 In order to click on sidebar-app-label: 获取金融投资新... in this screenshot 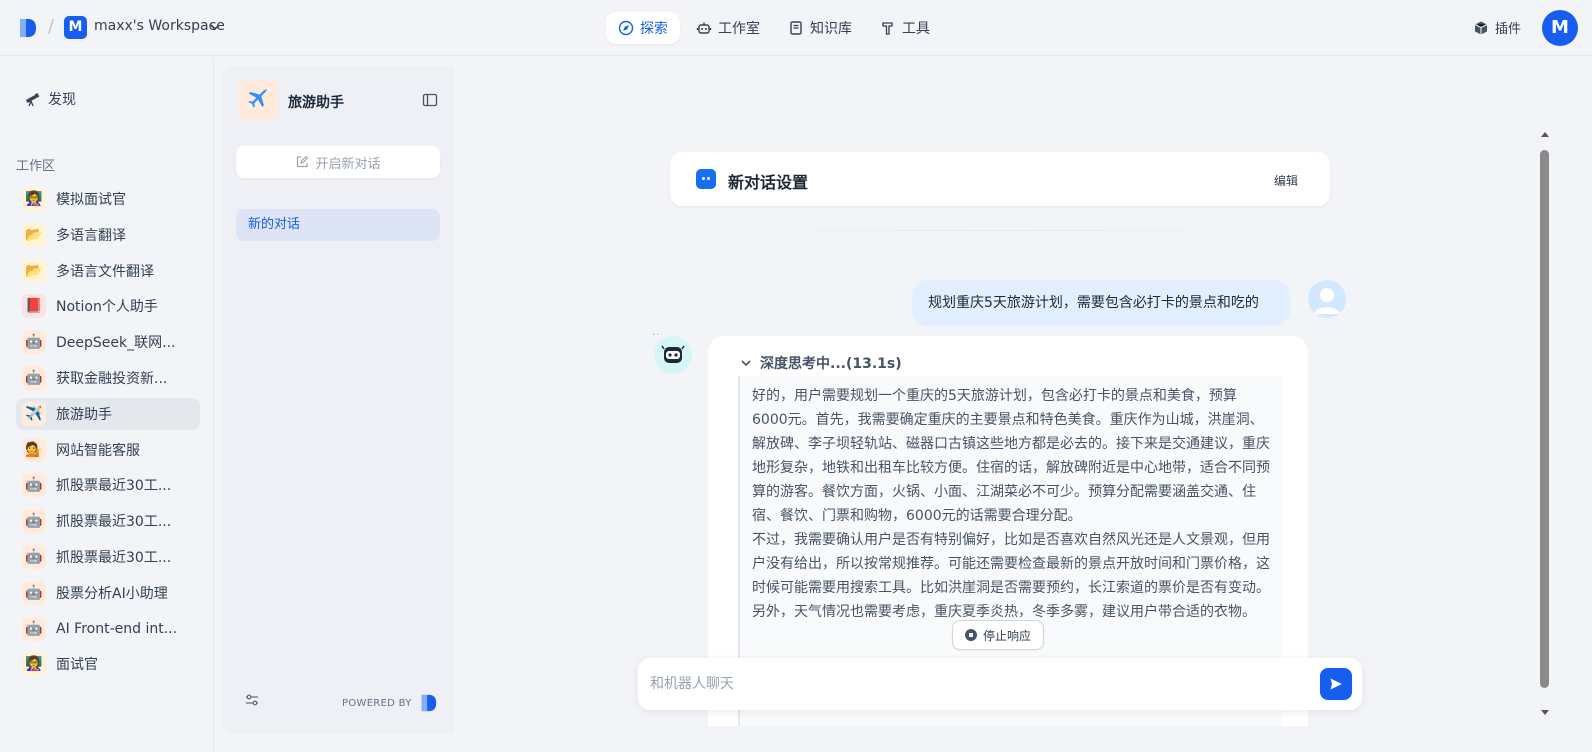, I will do `click(112, 378)`.